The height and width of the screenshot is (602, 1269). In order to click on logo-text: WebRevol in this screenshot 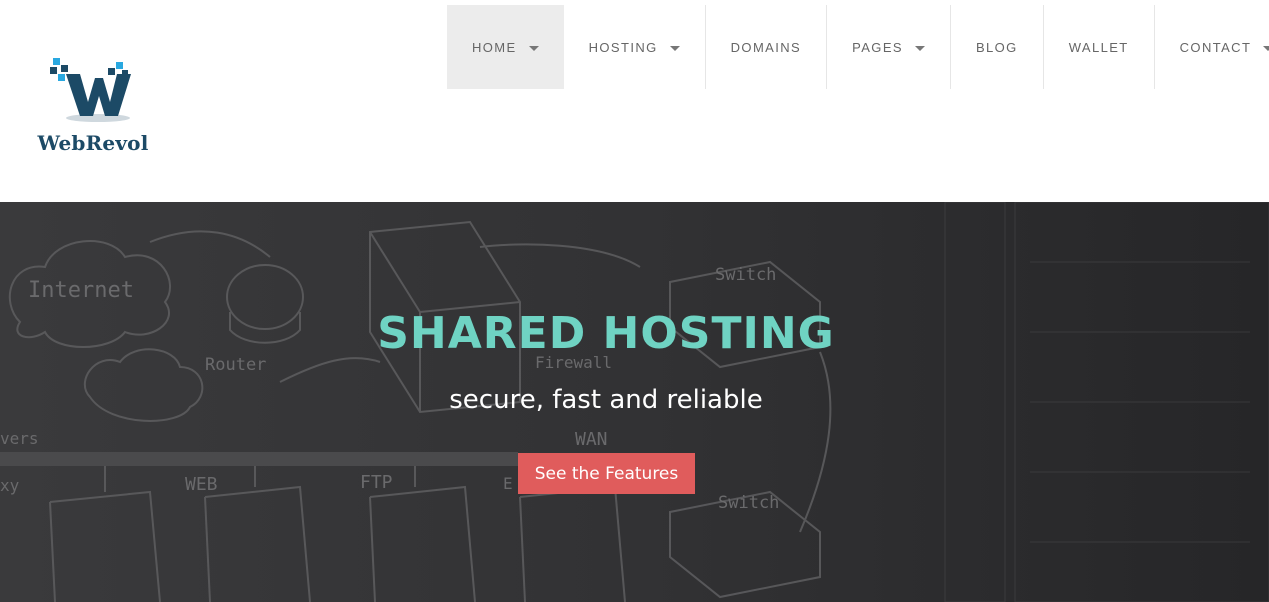, I will do `click(93, 143)`.